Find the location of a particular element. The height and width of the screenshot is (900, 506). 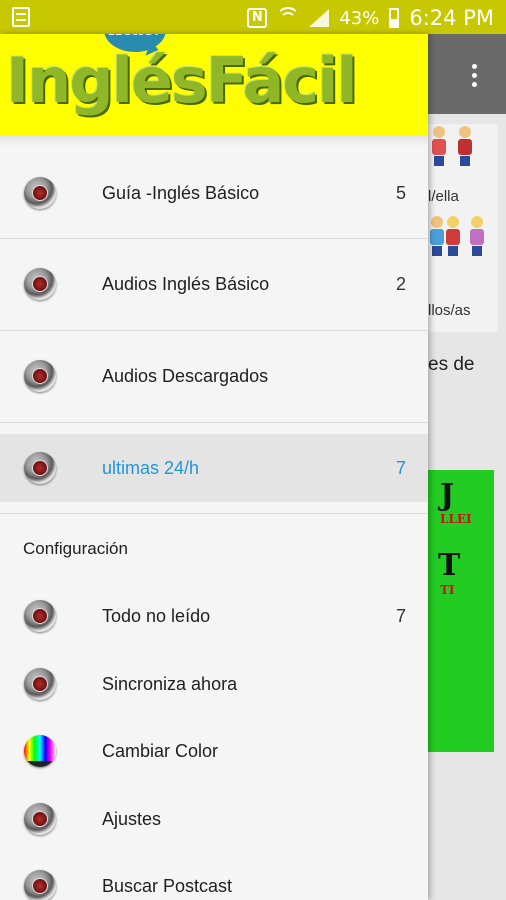

menu-item-guia: Guía -Inglés Básico 5 is located at coordinates (214, 193).